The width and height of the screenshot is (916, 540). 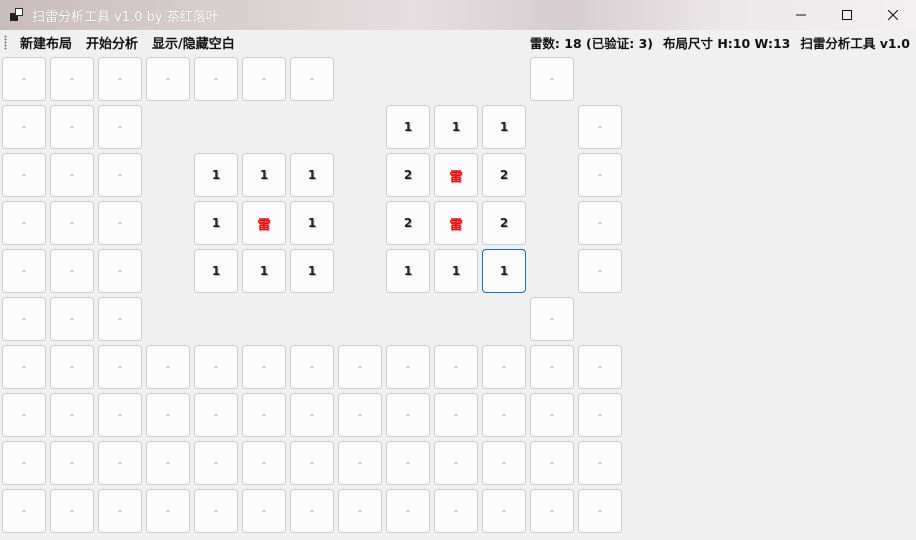 What do you see at coordinates (193, 42) in the screenshot?
I see `menu-toggle-blank: 显示/隐藏空白` at bounding box center [193, 42].